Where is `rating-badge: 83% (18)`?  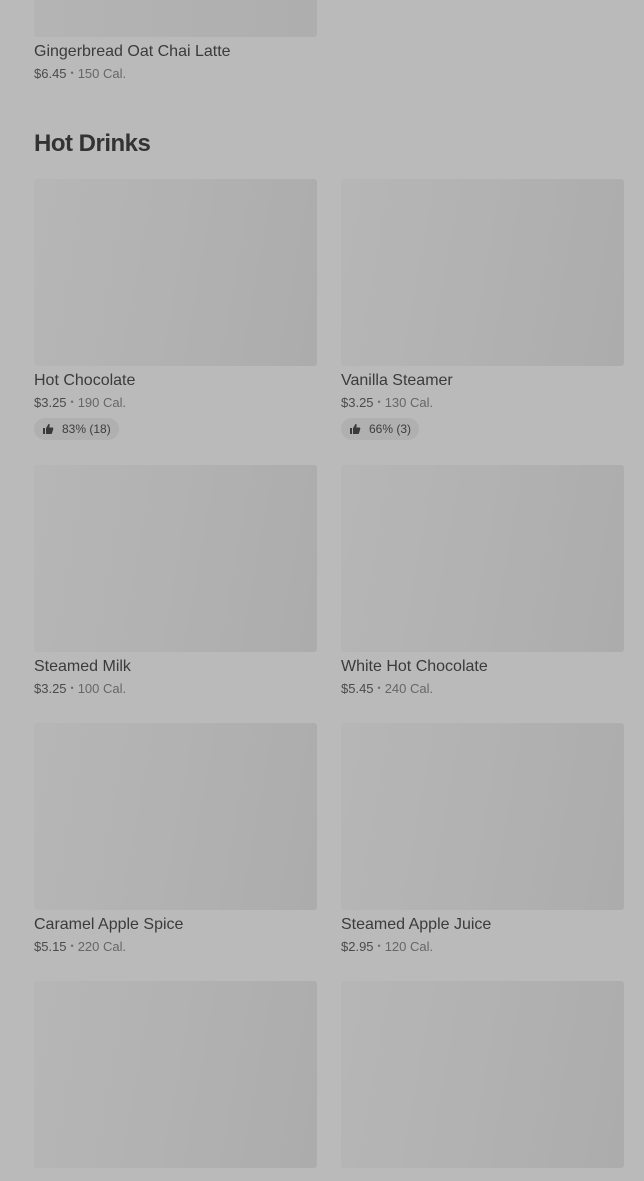
rating-badge: 83% (18) is located at coordinates (76, 429).